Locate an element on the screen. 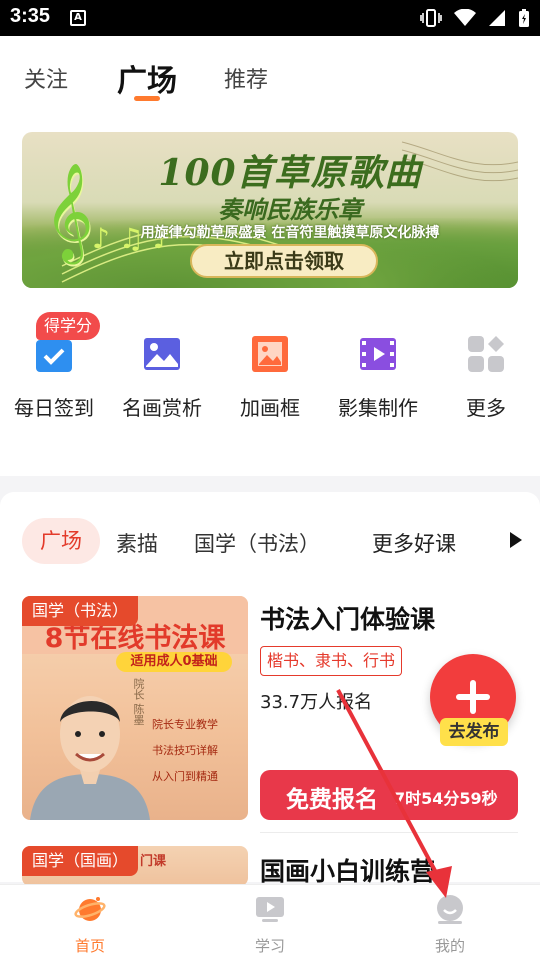 The height and width of the screenshot is (960, 540). quick-add-frame: 加画框 is located at coordinates (270, 377).